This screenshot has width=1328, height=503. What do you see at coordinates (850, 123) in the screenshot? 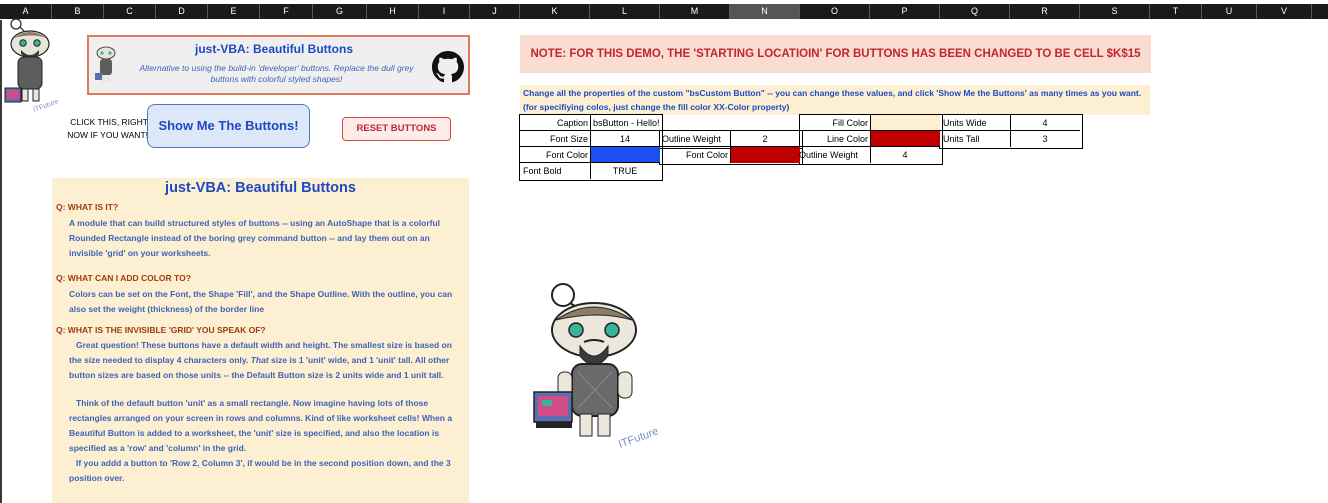
I see `fill-color-label: Fill Color` at bounding box center [850, 123].